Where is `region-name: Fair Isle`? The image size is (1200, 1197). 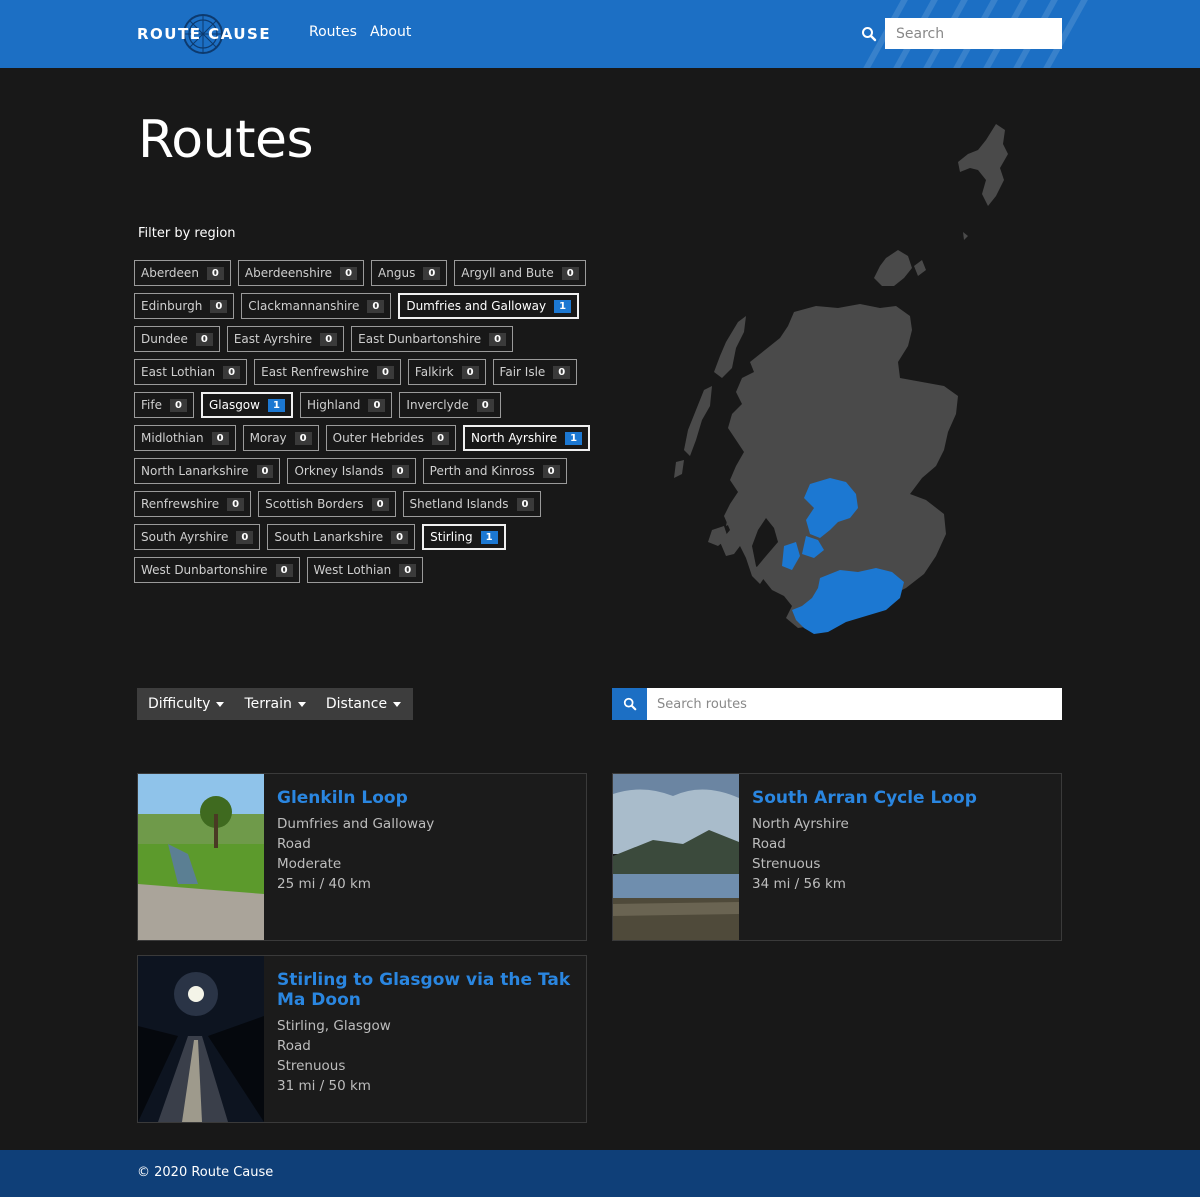
region-name: Fair Isle is located at coordinates (522, 372).